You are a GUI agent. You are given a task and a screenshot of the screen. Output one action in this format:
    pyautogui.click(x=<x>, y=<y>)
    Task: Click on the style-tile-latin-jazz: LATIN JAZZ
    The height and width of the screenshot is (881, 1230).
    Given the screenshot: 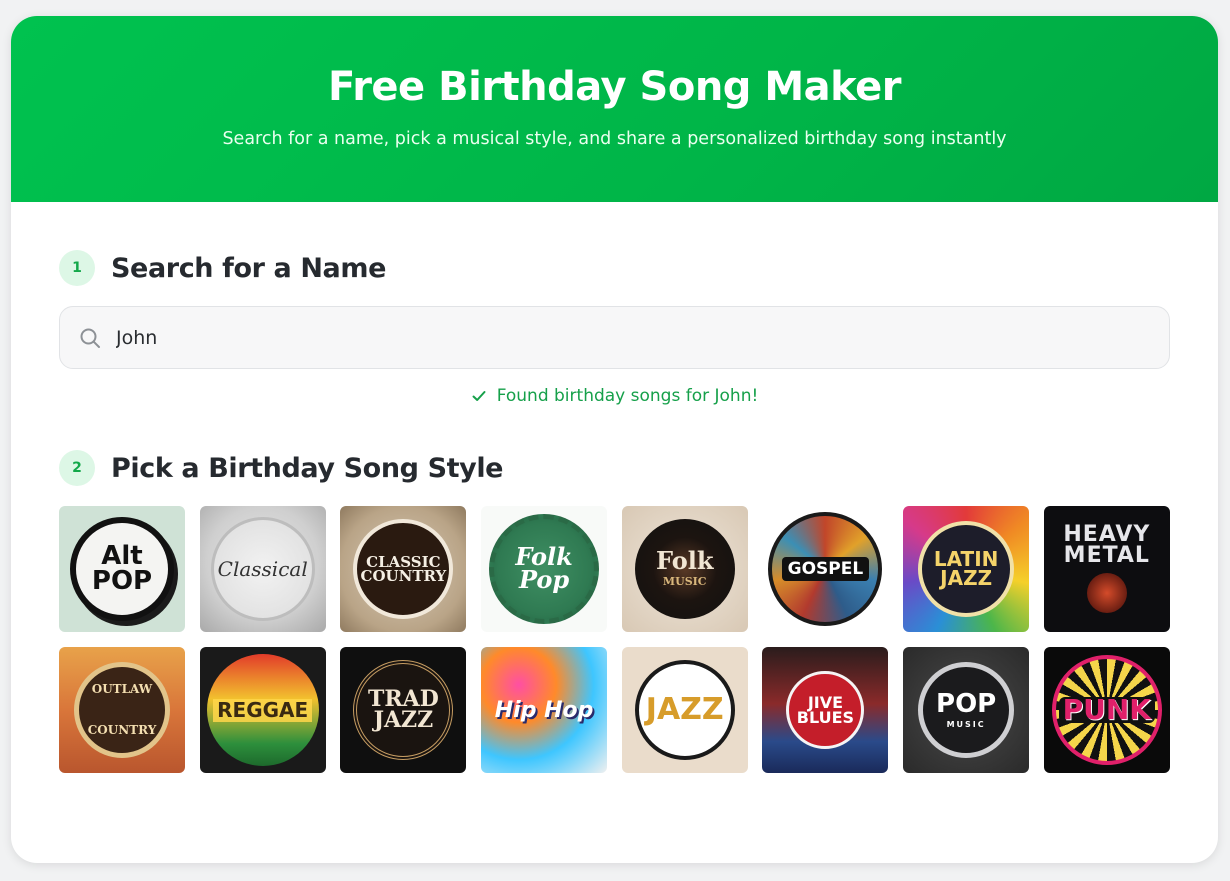 What is the action you would take?
    pyautogui.click(x=966, y=569)
    